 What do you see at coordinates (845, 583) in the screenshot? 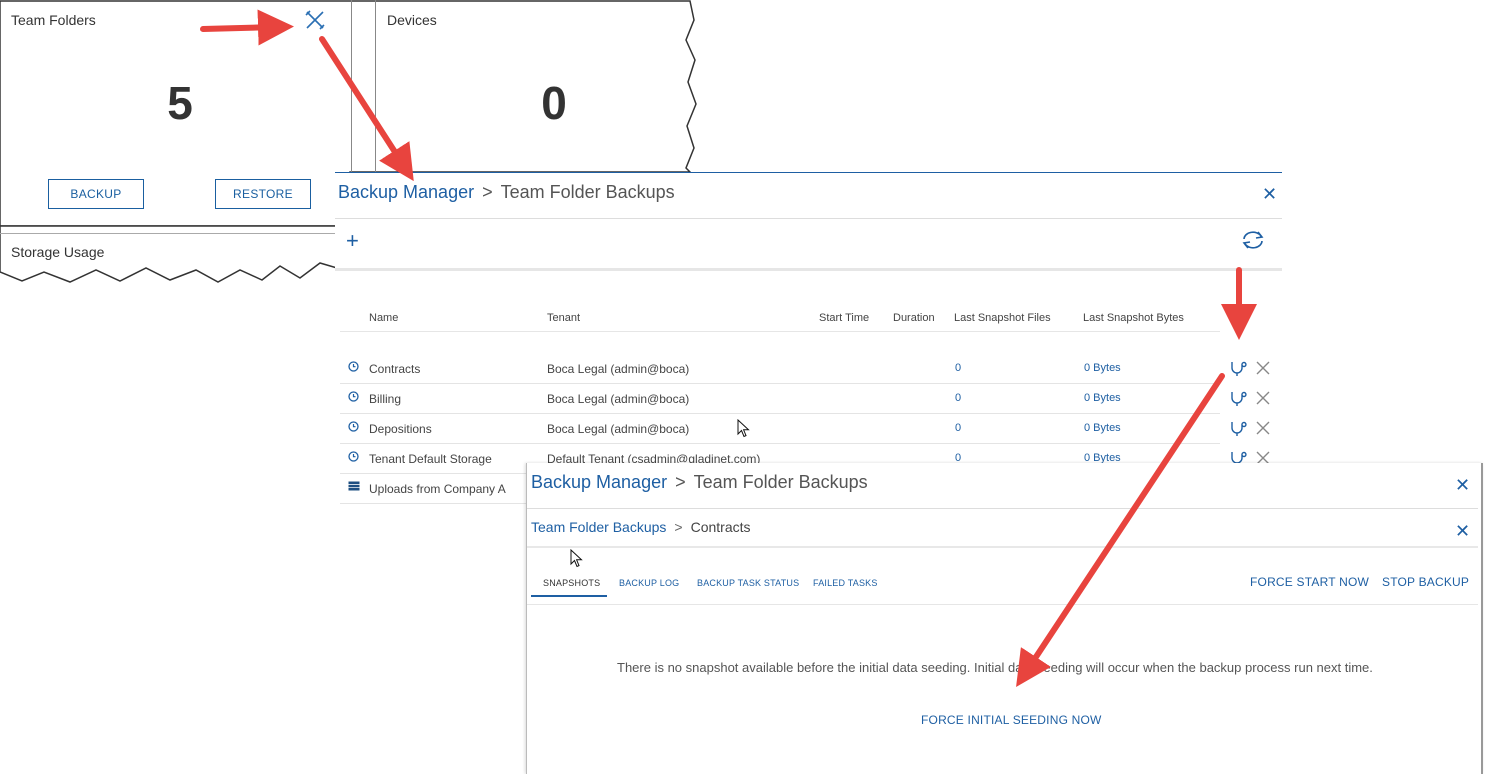
I see `tab-failed-tasks: FAILED TASKS` at bounding box center [845, 583].